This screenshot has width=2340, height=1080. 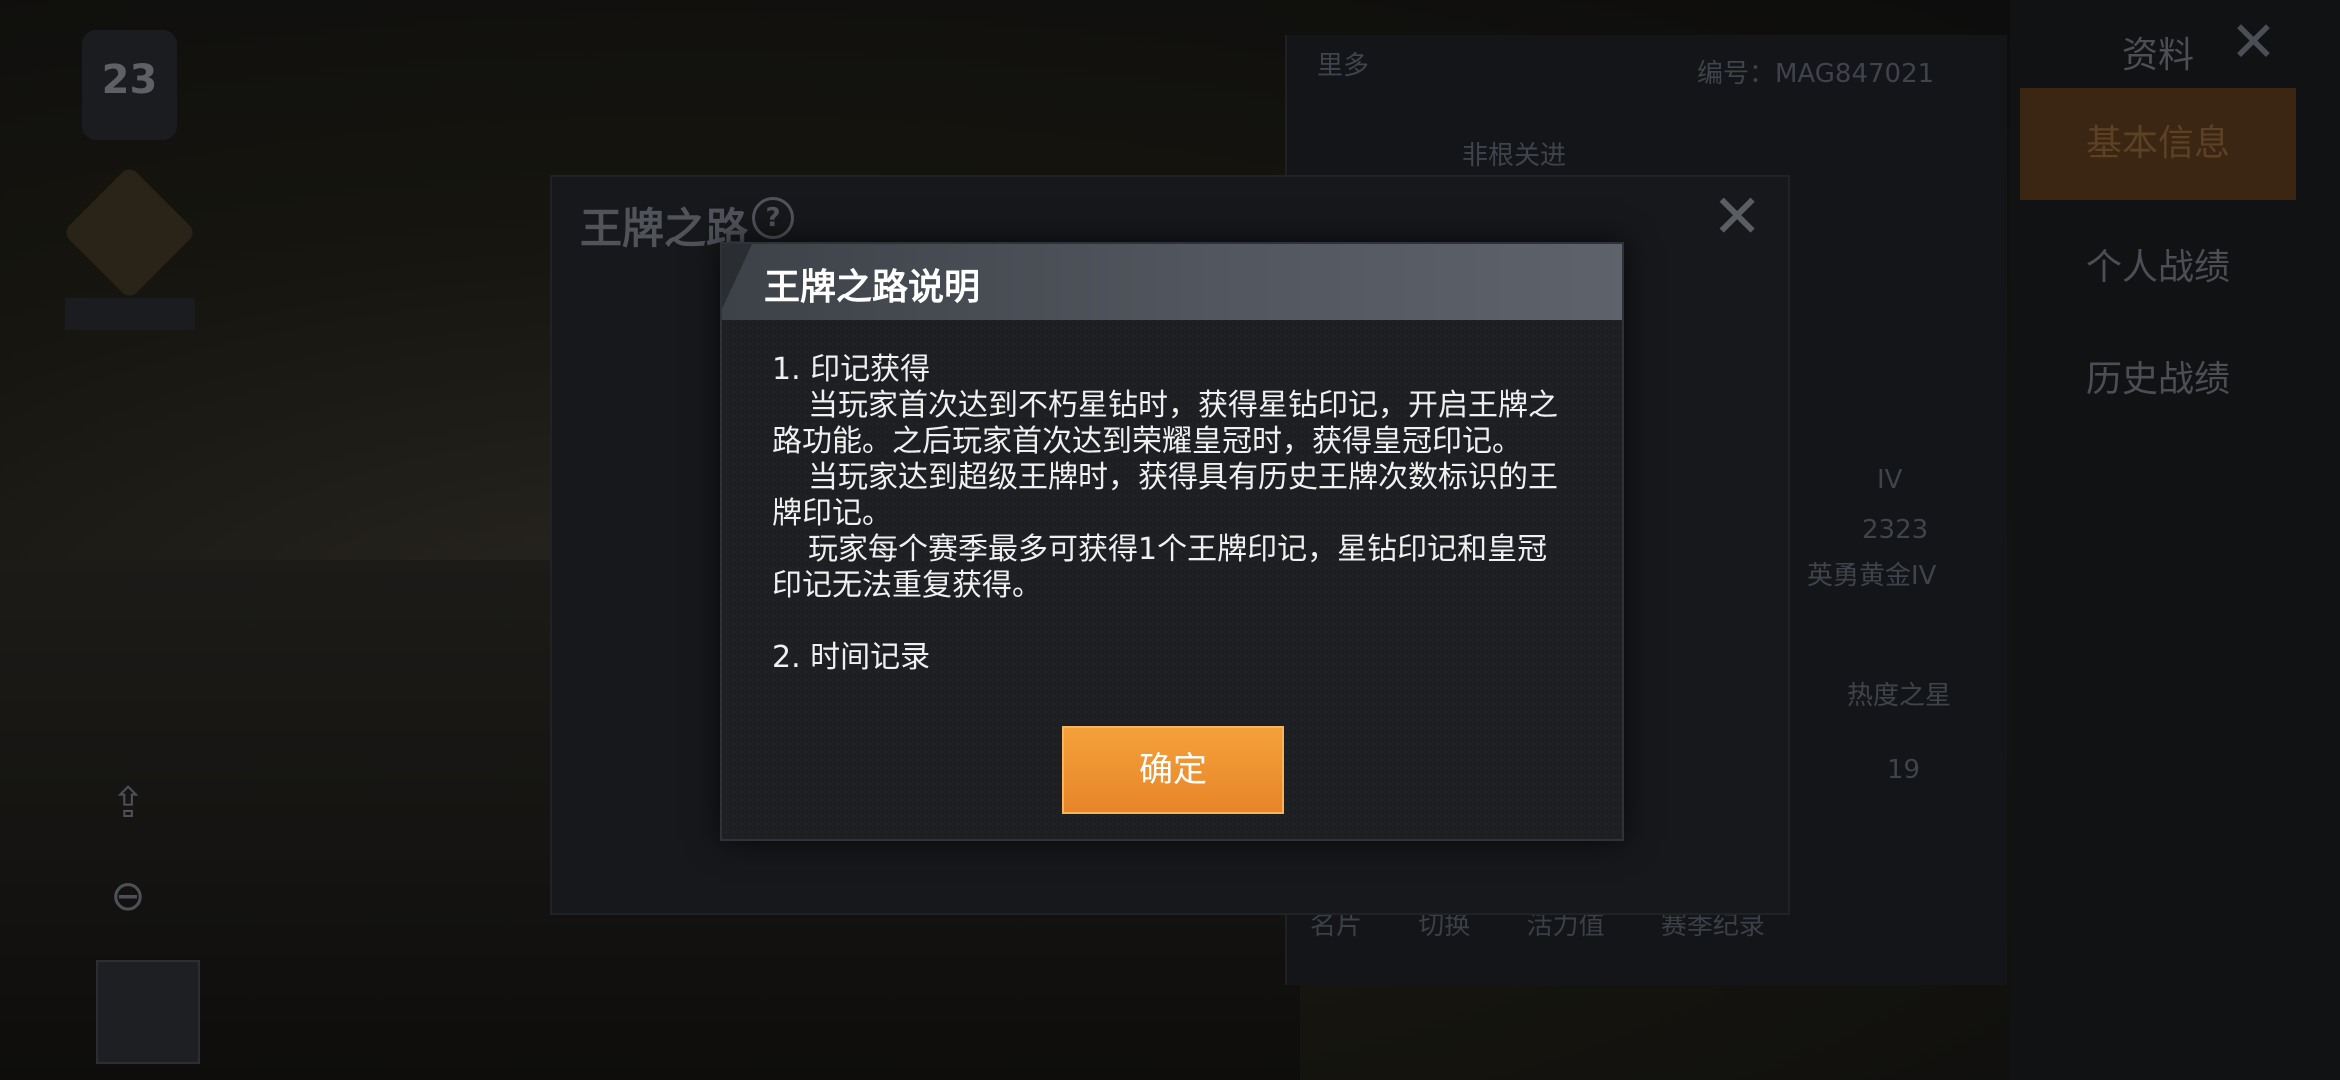 What do you see at coordinates (1173, 770) in the screenshot?
I see `confirm-button: 确定` at bounding box center [1173, 770].